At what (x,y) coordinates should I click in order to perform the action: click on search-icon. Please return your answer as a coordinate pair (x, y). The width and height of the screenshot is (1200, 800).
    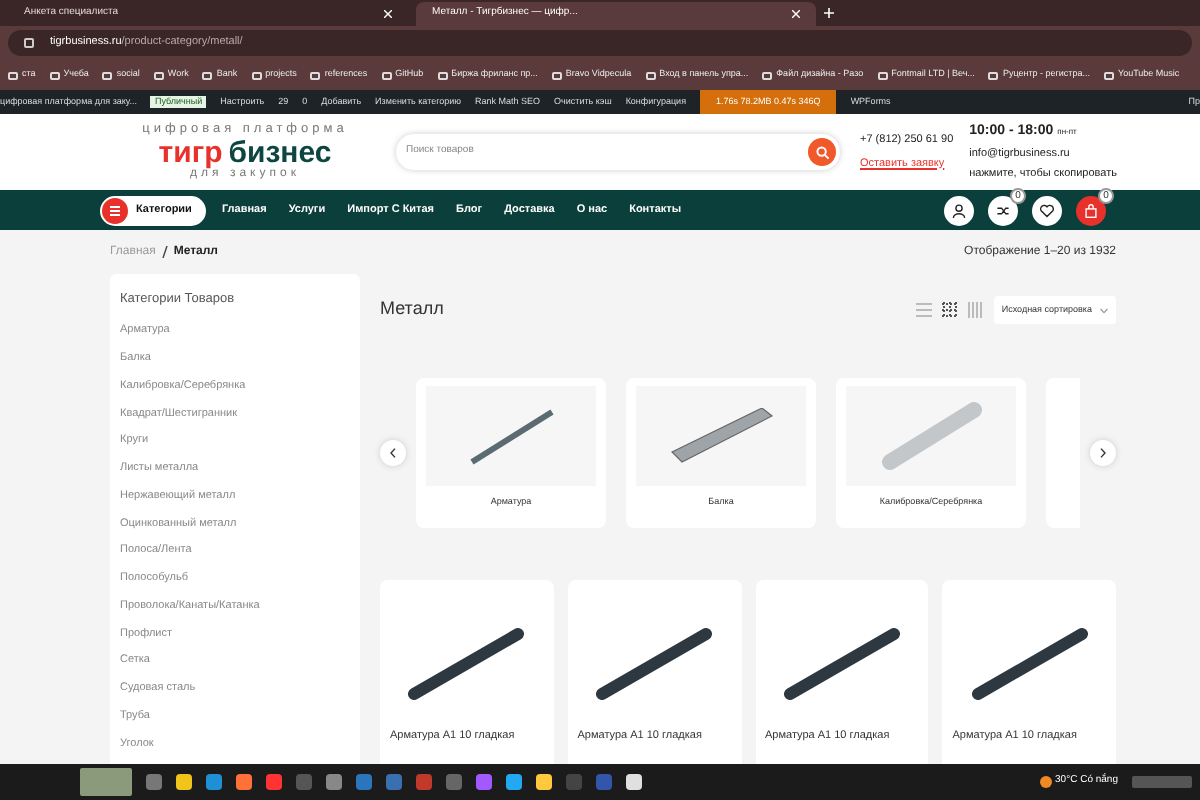
    Looking at the image, I should click on (822, 152).